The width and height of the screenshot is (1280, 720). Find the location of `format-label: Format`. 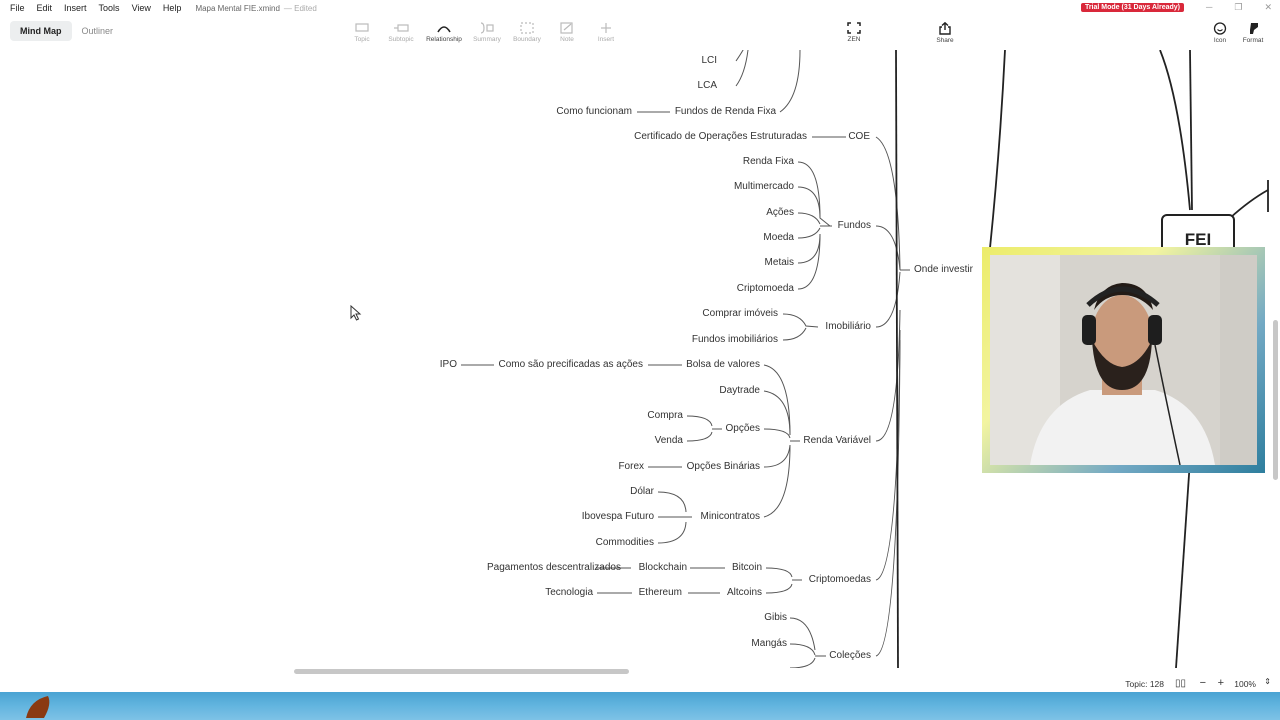

format-label: Format is located at coordinates (1253, 40).